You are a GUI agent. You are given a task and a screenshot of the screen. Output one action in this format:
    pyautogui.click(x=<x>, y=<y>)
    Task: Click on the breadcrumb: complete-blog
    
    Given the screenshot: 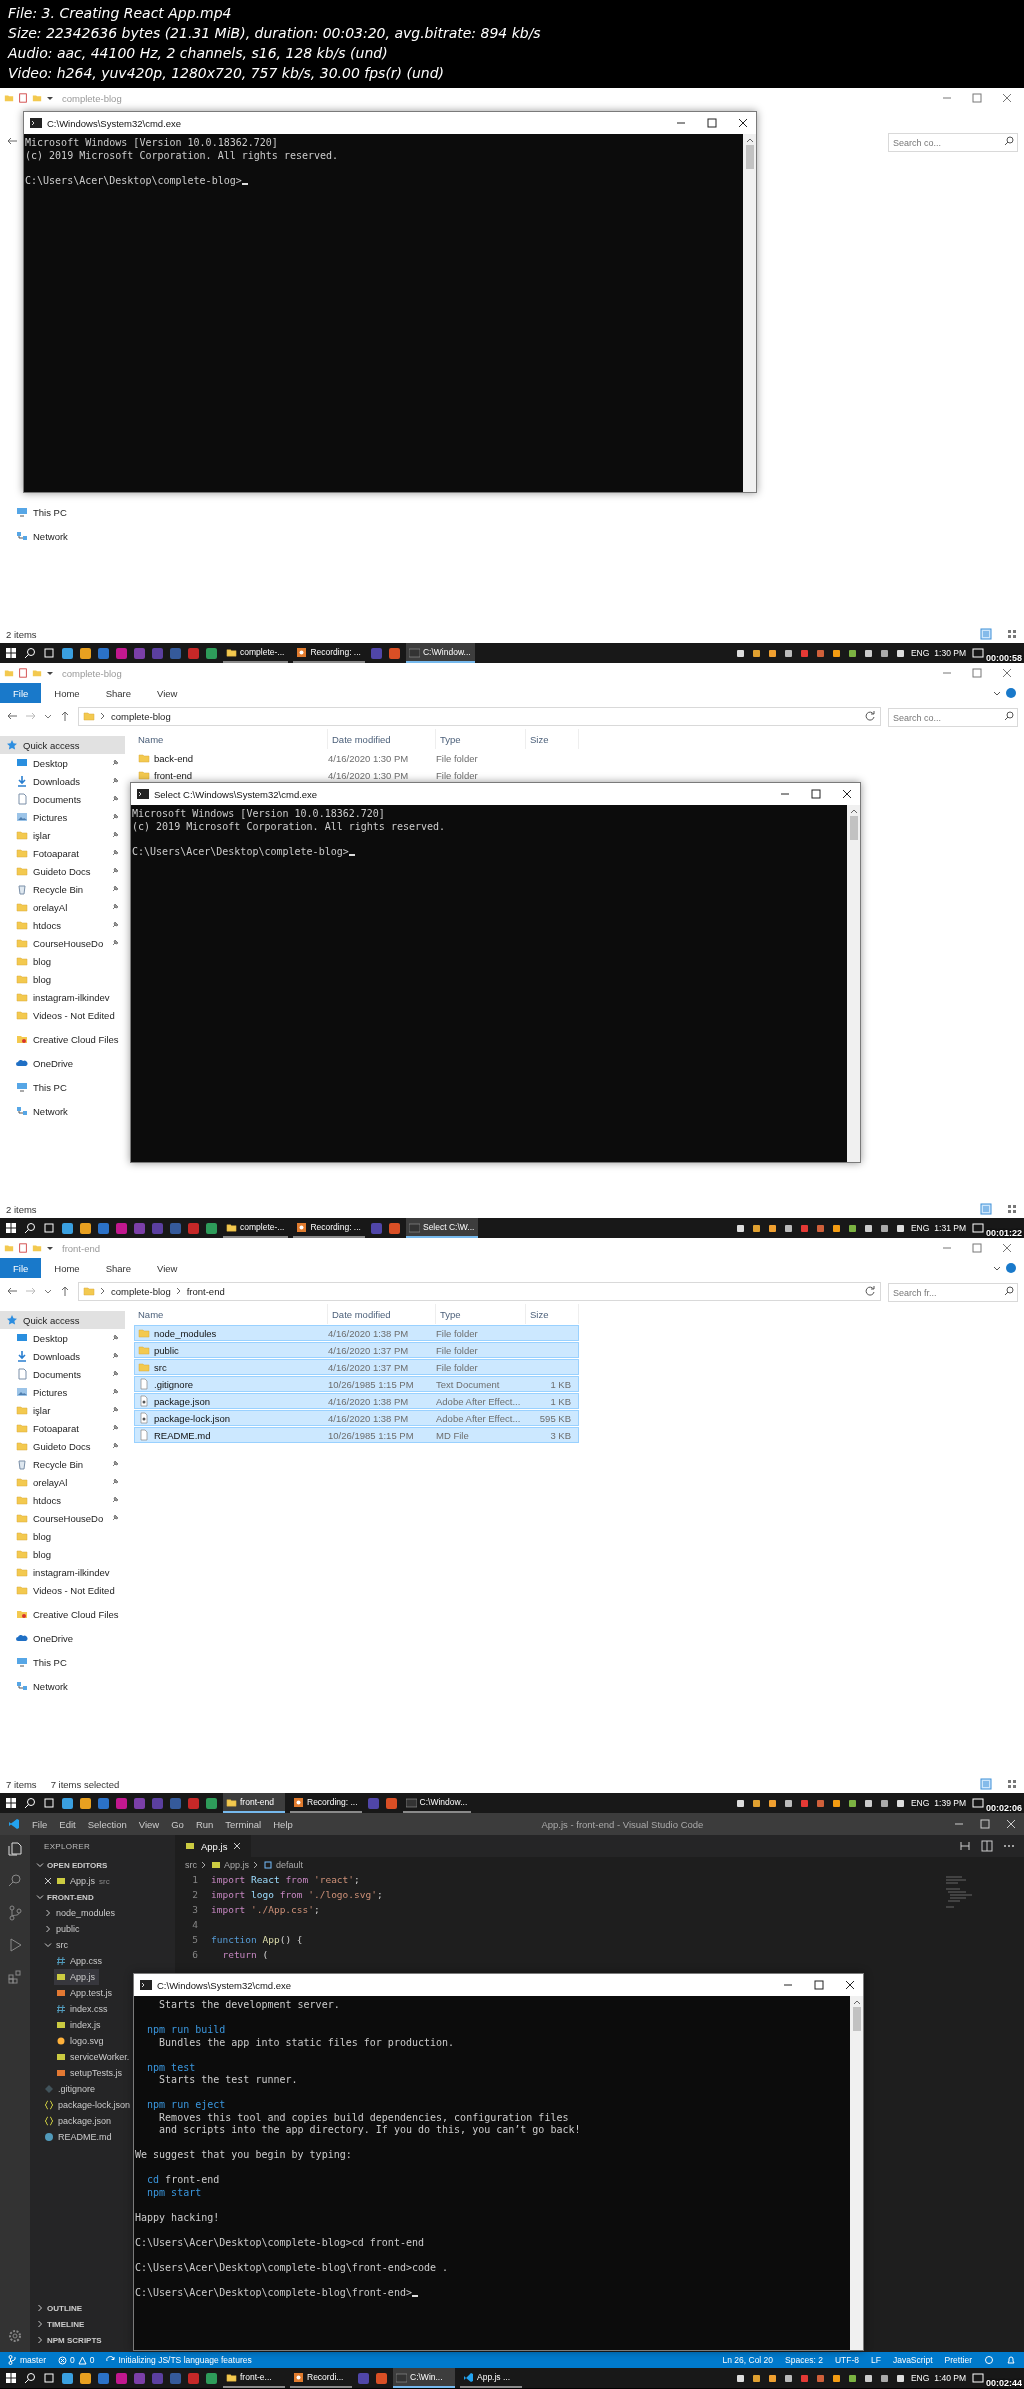 What is the action you would take?
    pyautogui.click(x=141, y=1291)
    